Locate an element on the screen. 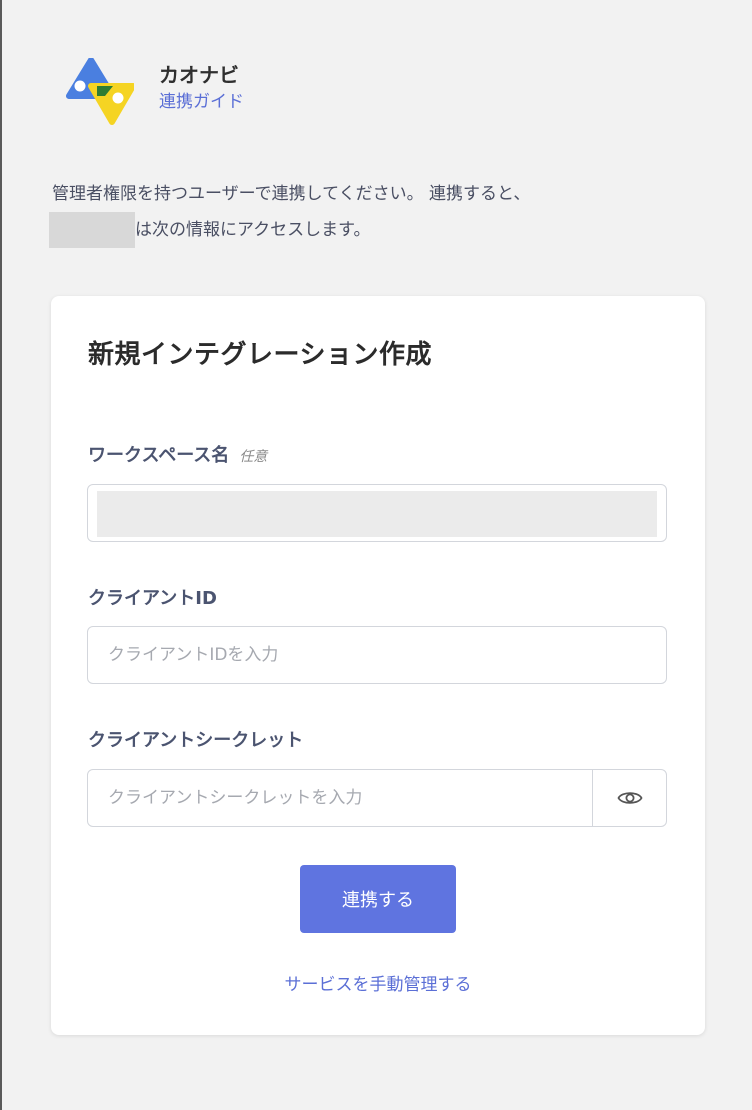 Image resolution: width=752 pixels, height=1110 pixels. app-header: カオナビ 連携ガイド is located at coordinates (154, 92).